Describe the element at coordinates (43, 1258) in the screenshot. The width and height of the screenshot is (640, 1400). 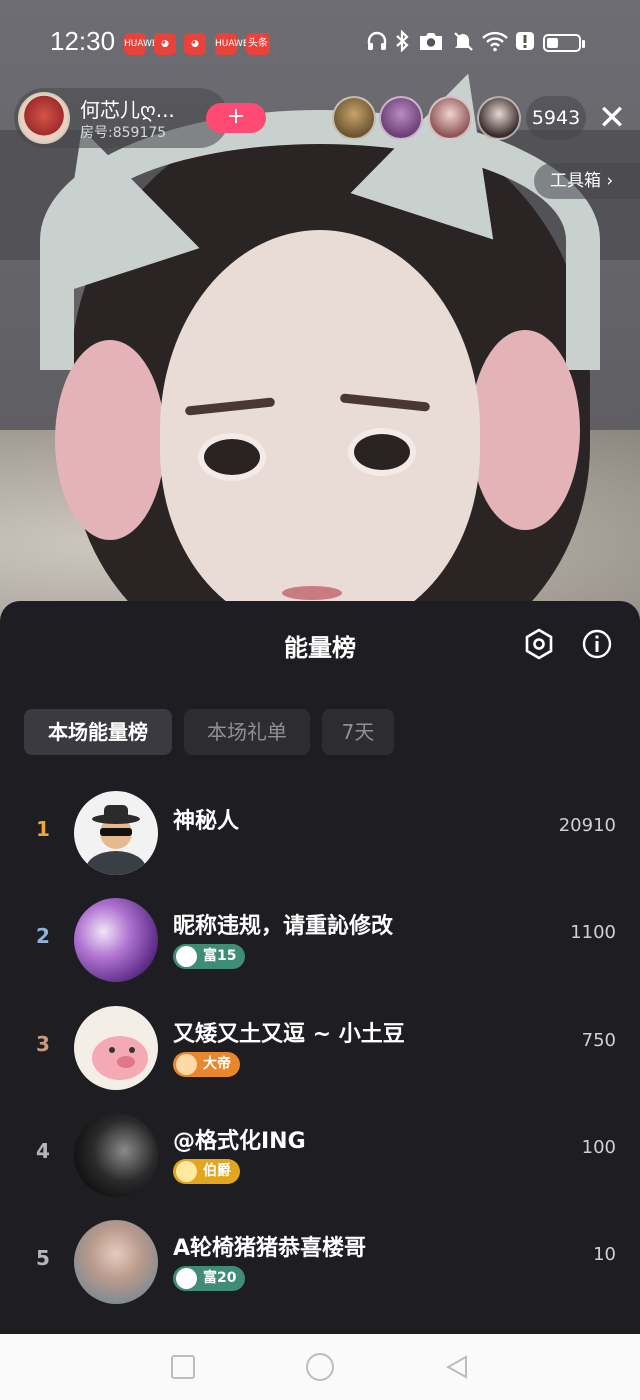
I see `rank-number: 5` at that location.